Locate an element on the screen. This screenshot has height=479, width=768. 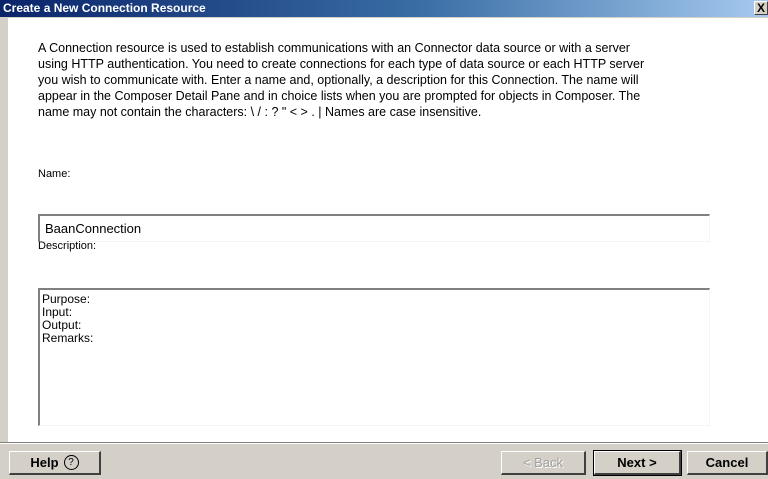
cancel-label: Cancel is located at coordinates (727, 462).